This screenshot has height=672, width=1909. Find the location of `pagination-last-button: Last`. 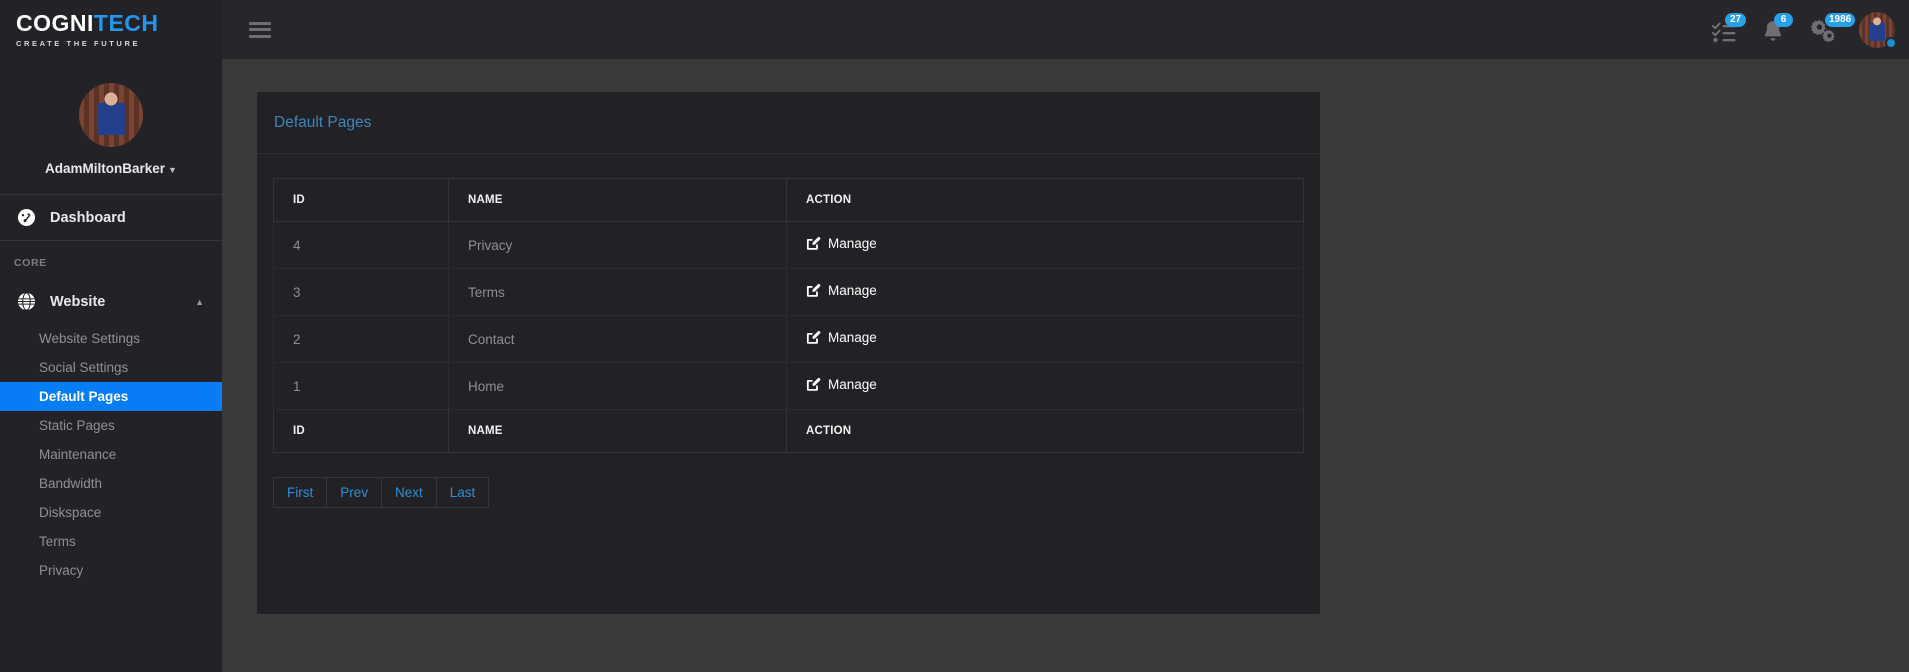

pagination-last-button: Last is located at coordinates (462, 492).